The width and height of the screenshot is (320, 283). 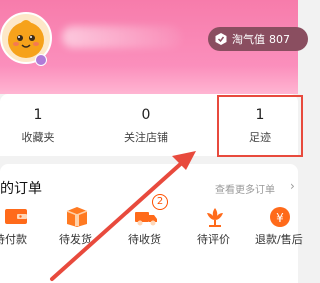 What do you see at coordinates (16, 216) in the screenshot?
I see `wallet-icon` at bounding box center [16, 216].